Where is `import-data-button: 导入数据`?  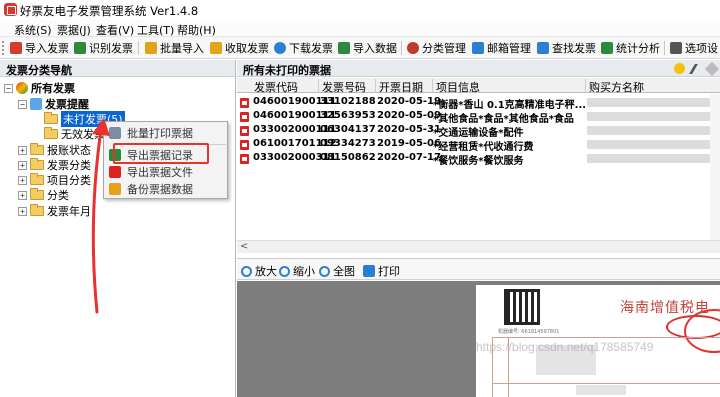 import-data-button: 导入数据 is located at coordinates (367, 48).